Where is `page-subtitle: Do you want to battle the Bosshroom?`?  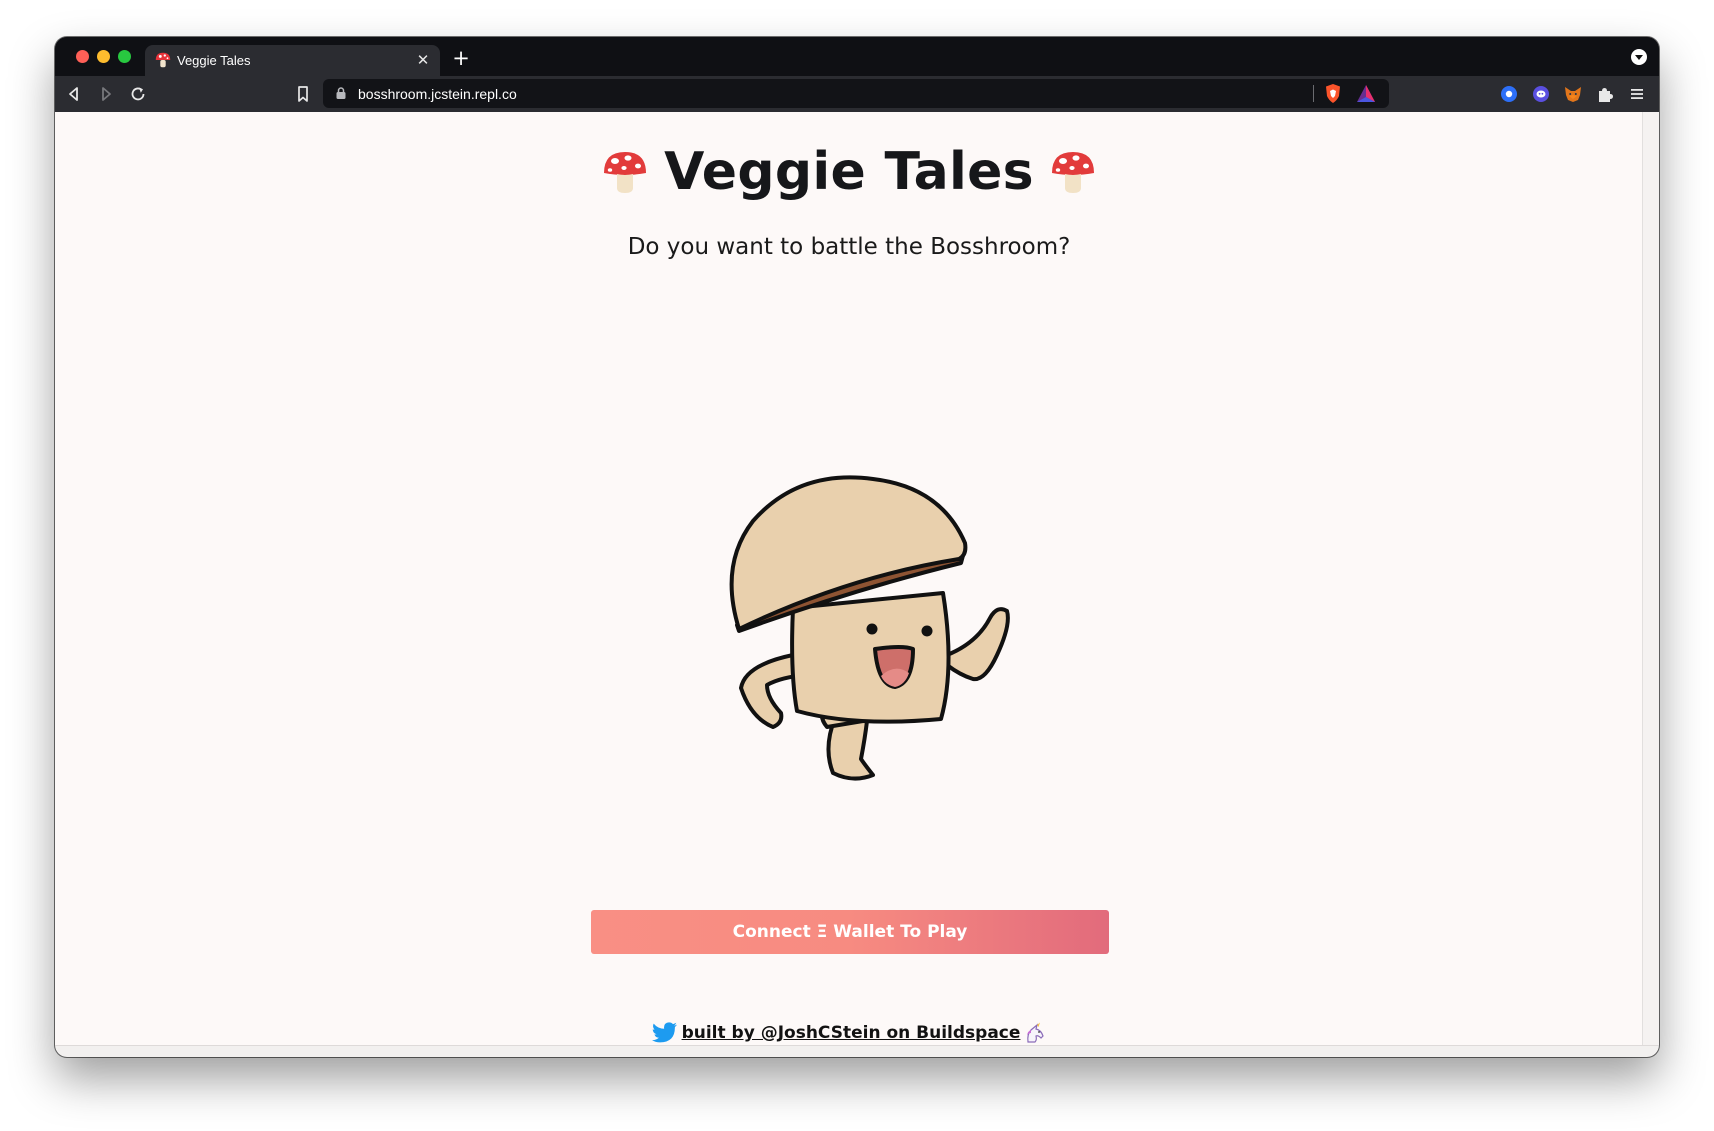 page-subtitle: Do you want to battle the Bosshroom? is located at coordinates (849, 247).